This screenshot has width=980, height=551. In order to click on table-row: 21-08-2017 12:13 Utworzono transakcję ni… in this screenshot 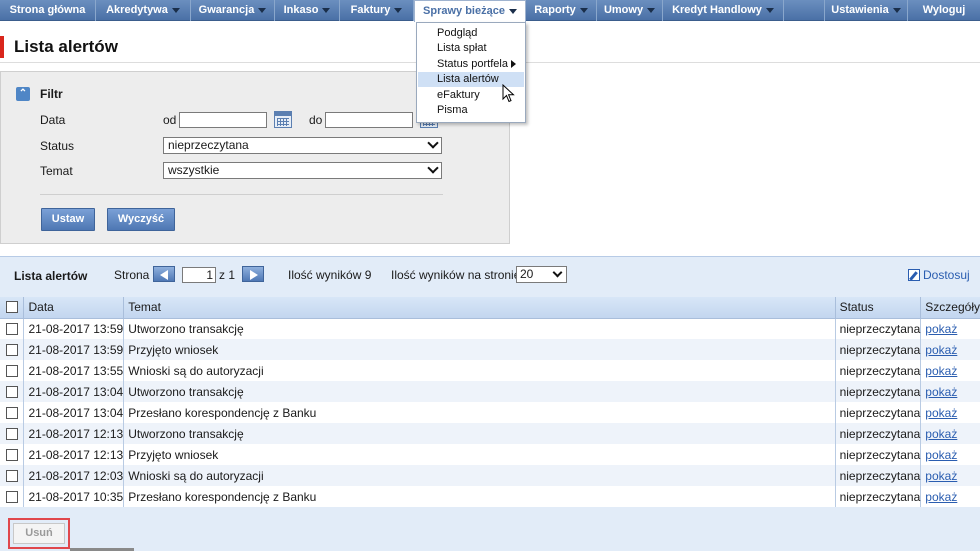, I will do `click(490, 433)`.